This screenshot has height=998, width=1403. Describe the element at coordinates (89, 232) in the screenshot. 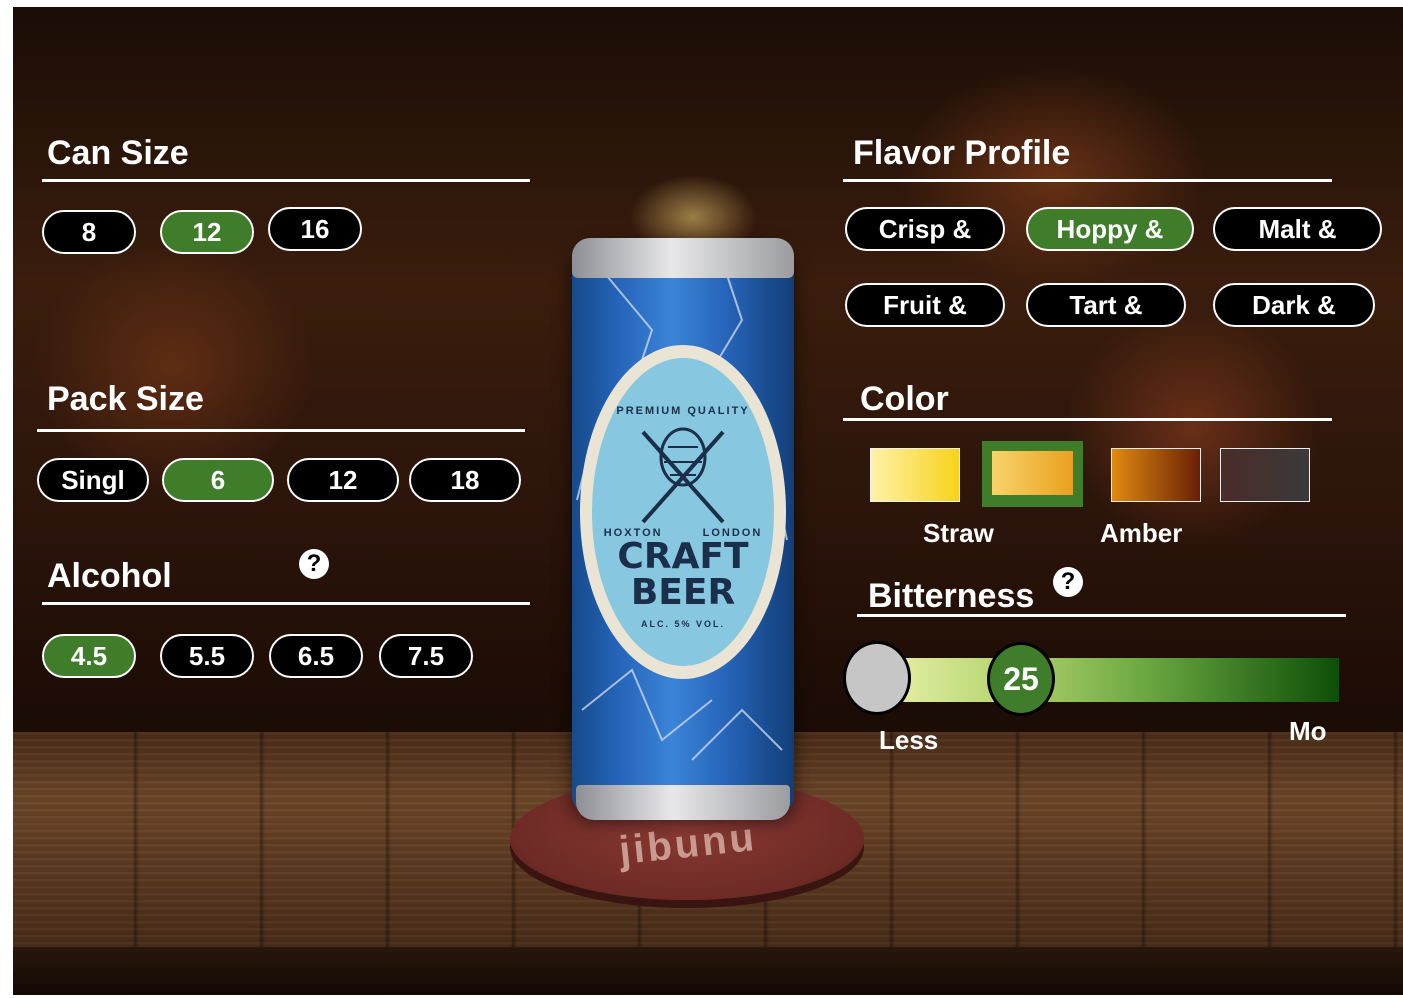

I see `can-size-option-8: 8` at that location.